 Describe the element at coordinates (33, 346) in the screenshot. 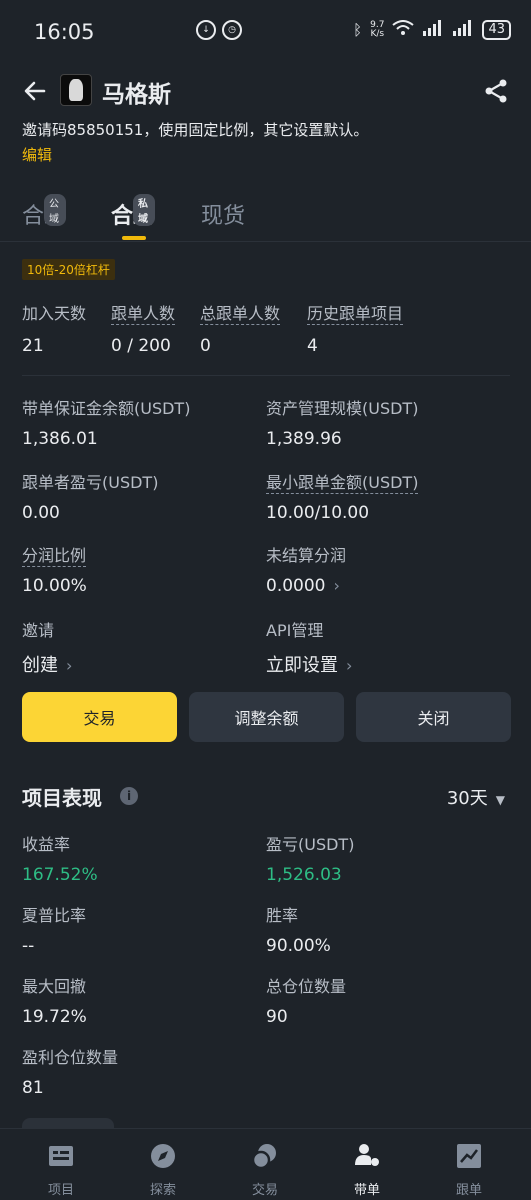

I see `stat-value: 21` at that location.